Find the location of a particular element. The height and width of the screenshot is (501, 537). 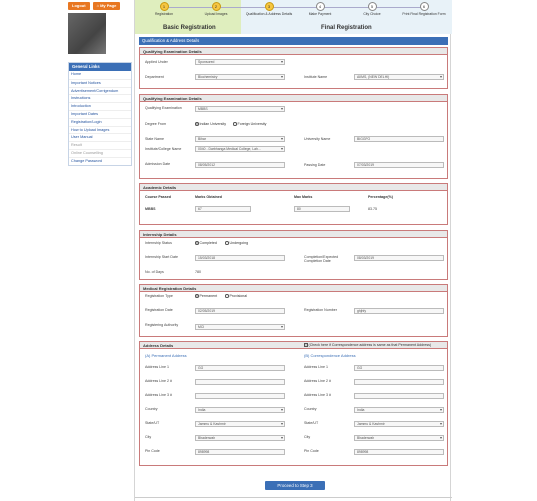

registering-authority-select: MCI is located at coordinates (240, 327).